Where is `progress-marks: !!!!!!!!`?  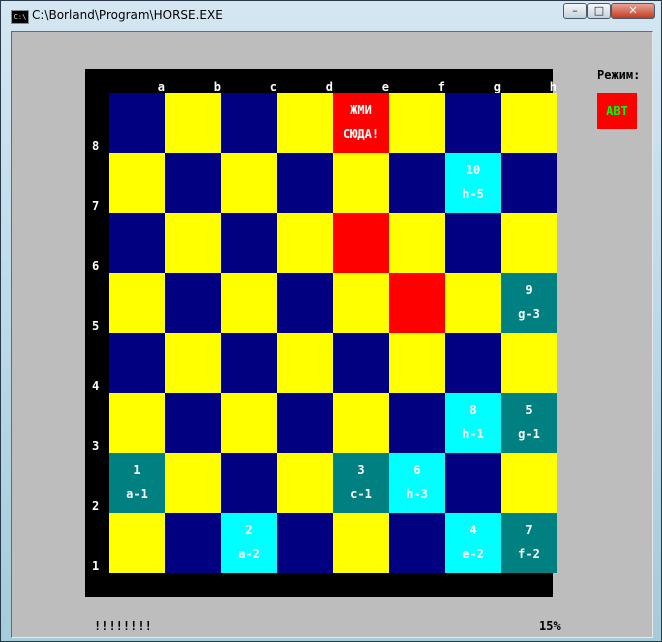
progress-marks: !!!!!!!! is located at coordinates (123, 626).